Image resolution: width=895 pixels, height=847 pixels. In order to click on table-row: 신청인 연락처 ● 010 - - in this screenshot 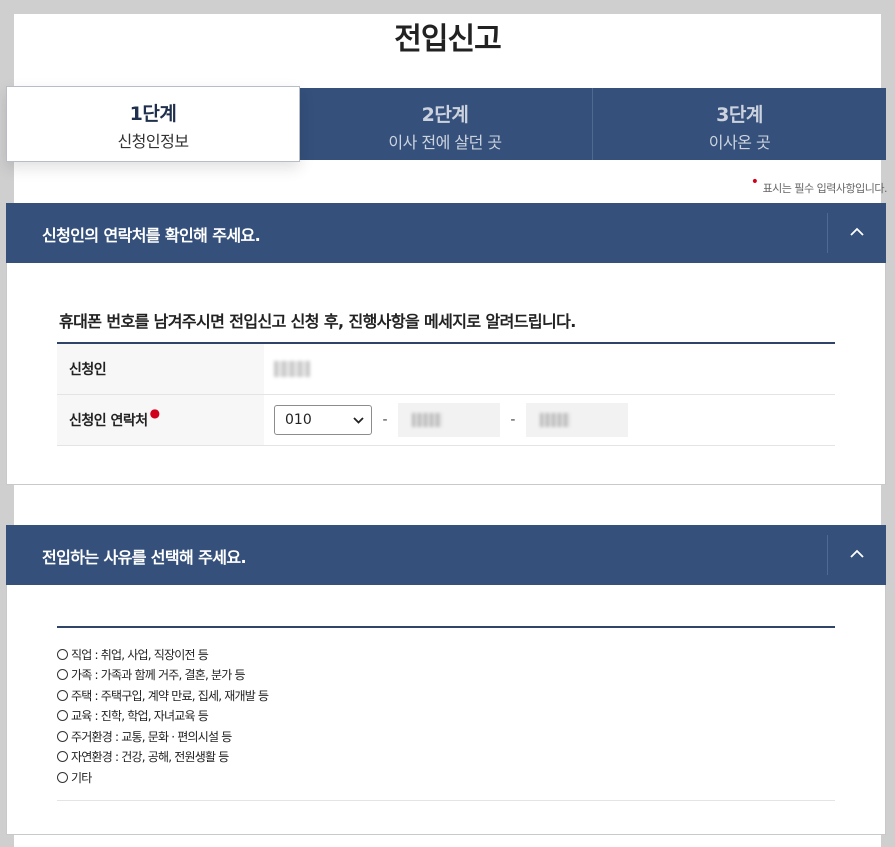, I will do `click(446, 420)`.